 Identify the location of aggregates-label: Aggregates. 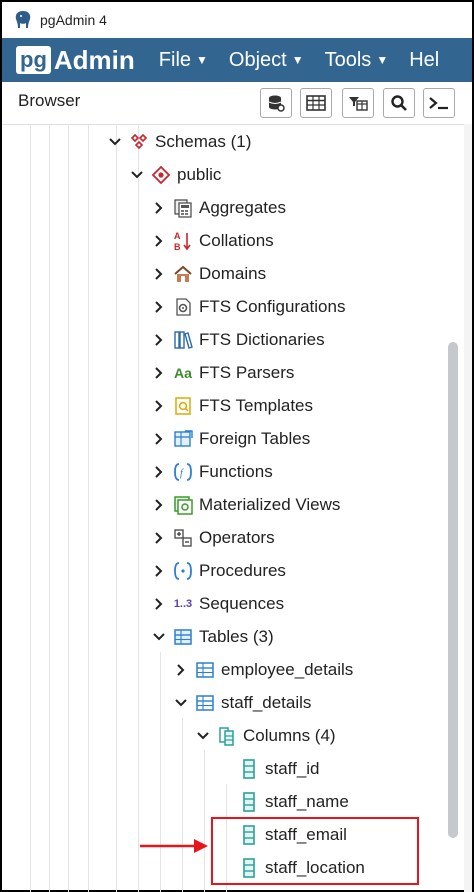
(242, 207).